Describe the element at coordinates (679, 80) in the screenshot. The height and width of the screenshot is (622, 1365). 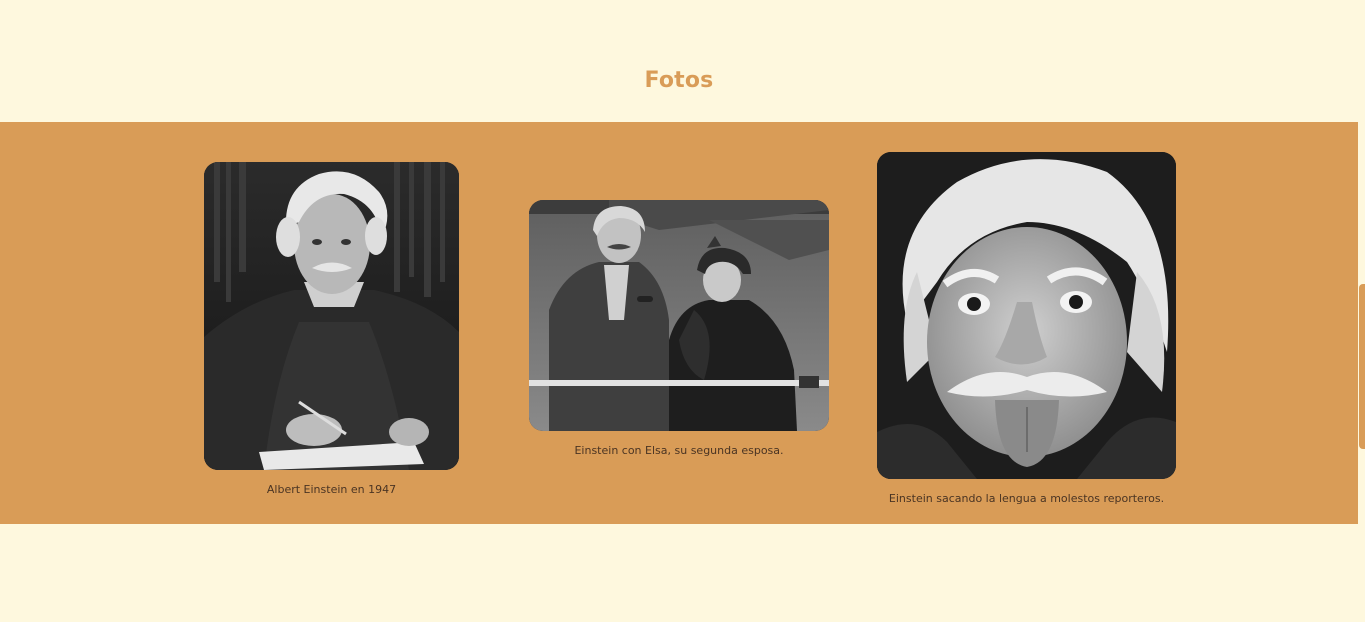
I see `page-title: Fotos` at that location.